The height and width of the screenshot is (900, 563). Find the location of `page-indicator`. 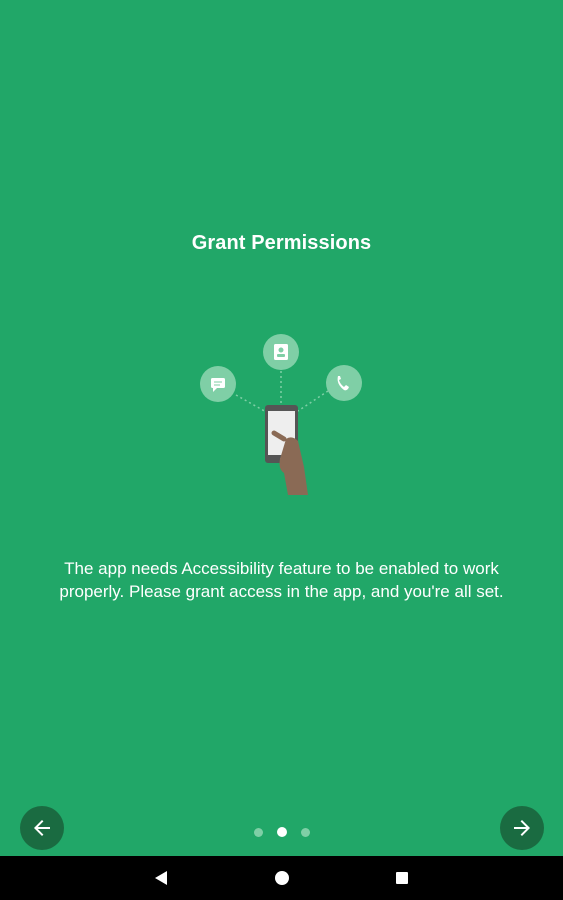

page-indicator is located at coordinates (282, 832).